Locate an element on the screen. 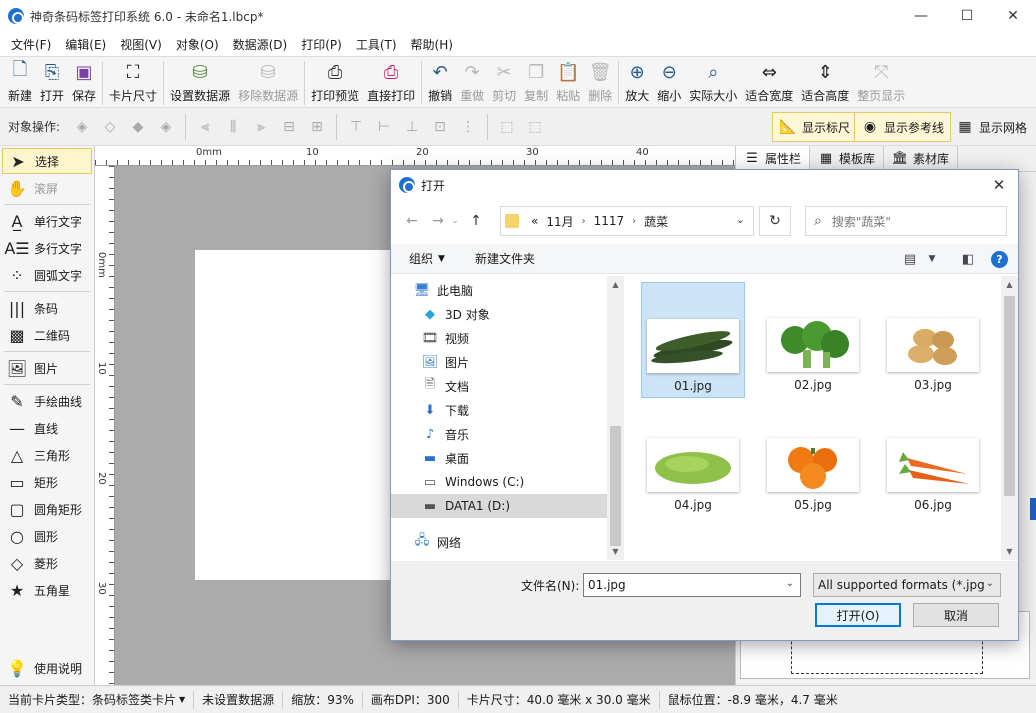 The width and height of the screenshot is (1036, 713). undo-button: ↶ 撤销 is located at coordinates (440, 80).